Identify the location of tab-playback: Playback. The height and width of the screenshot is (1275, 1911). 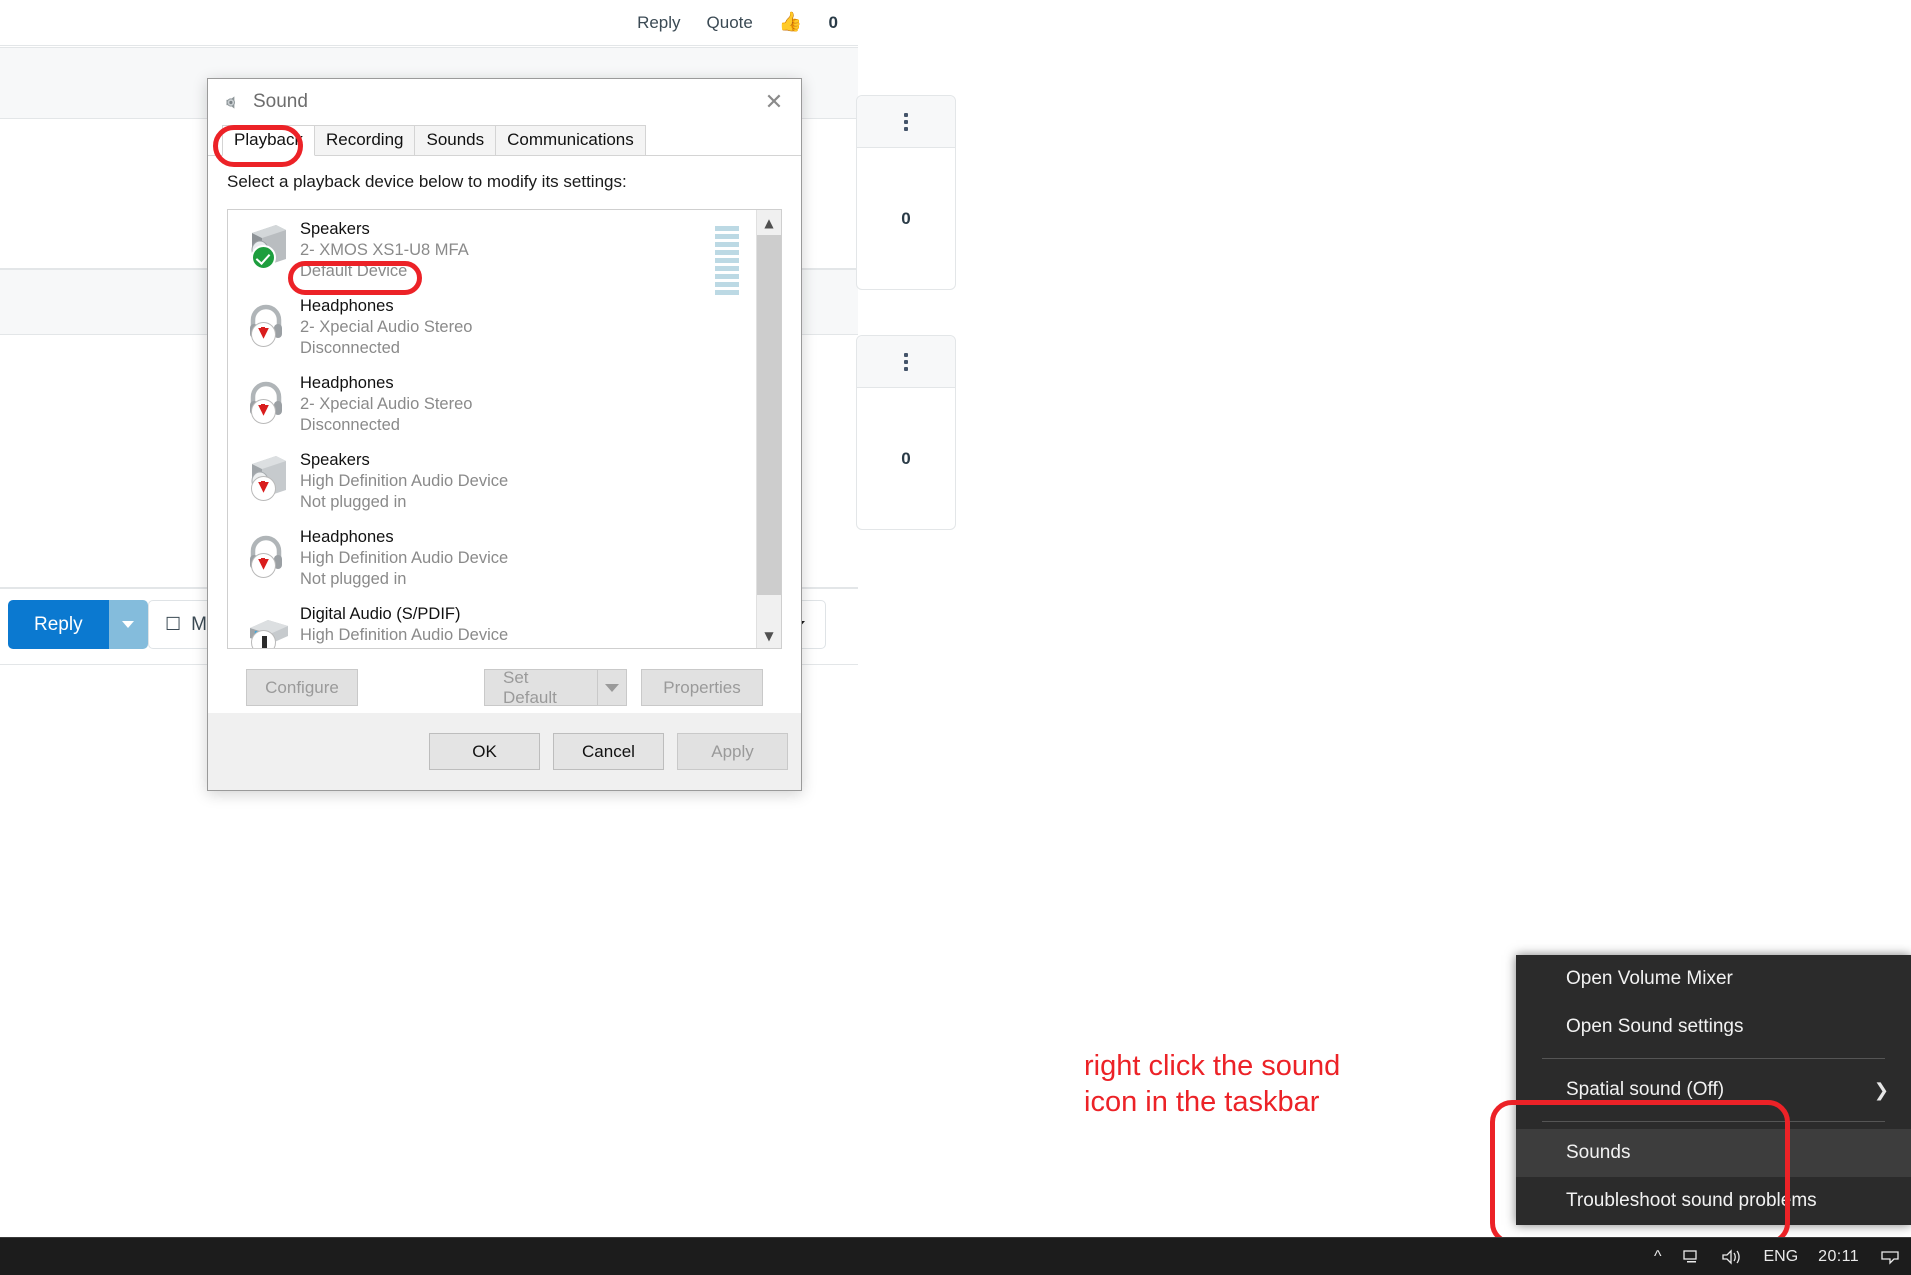
(268, 140).